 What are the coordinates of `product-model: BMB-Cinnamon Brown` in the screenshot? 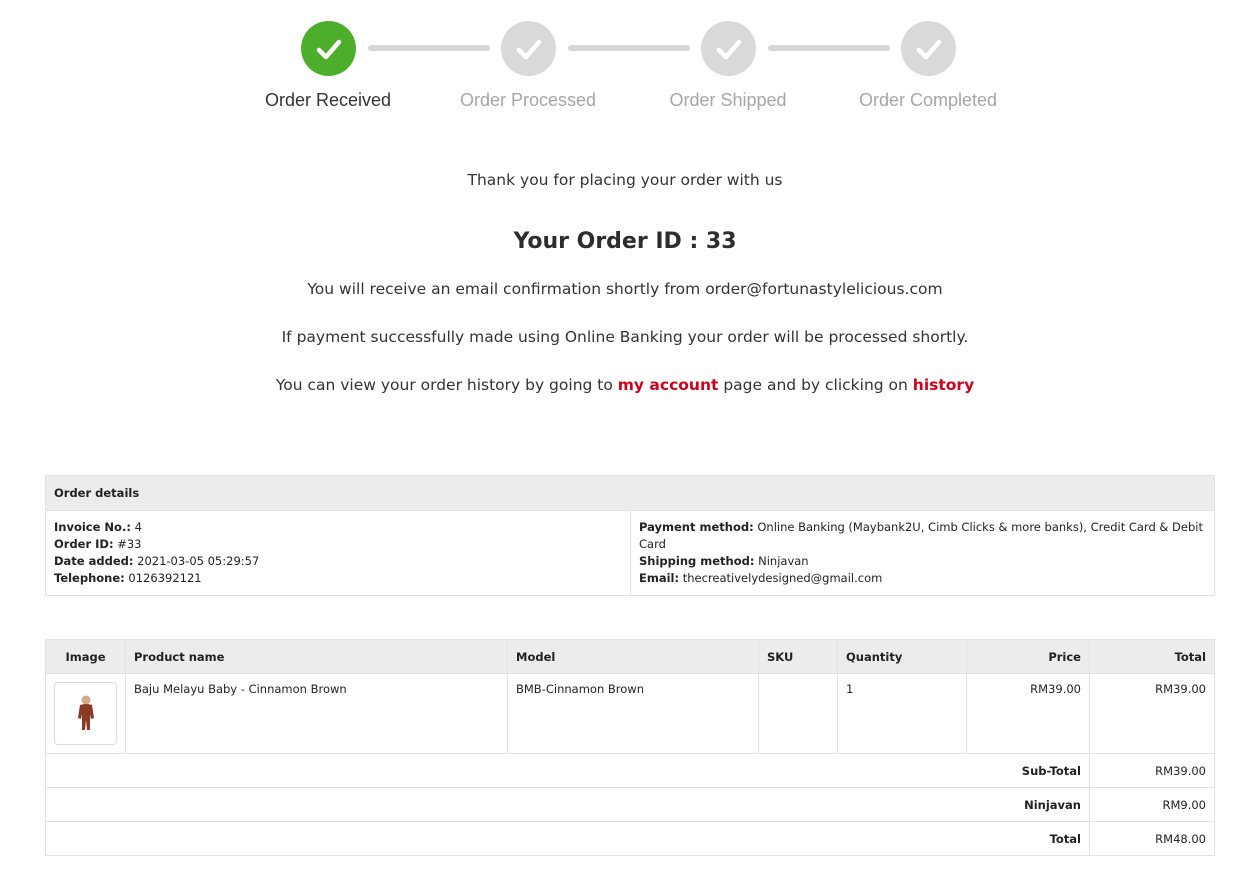 It's located at (633, 713).